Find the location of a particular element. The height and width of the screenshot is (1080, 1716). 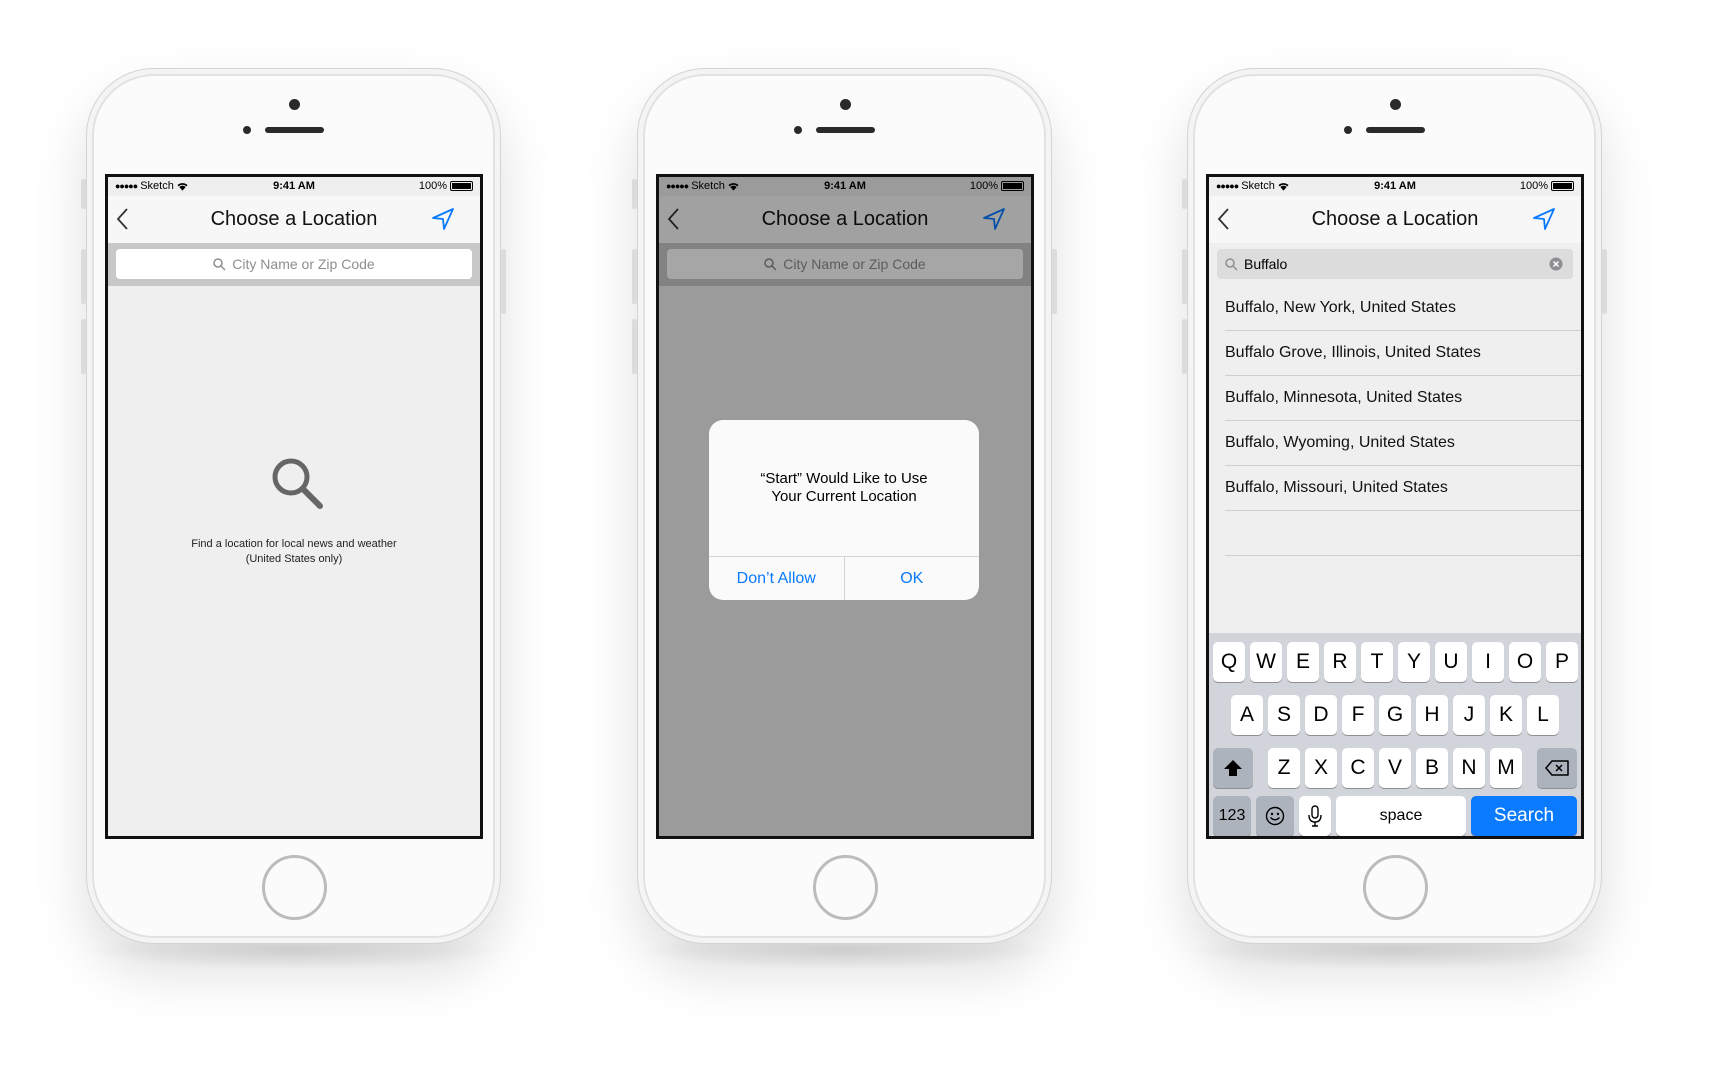

key-r: R is located at coordinates (1340, 662).